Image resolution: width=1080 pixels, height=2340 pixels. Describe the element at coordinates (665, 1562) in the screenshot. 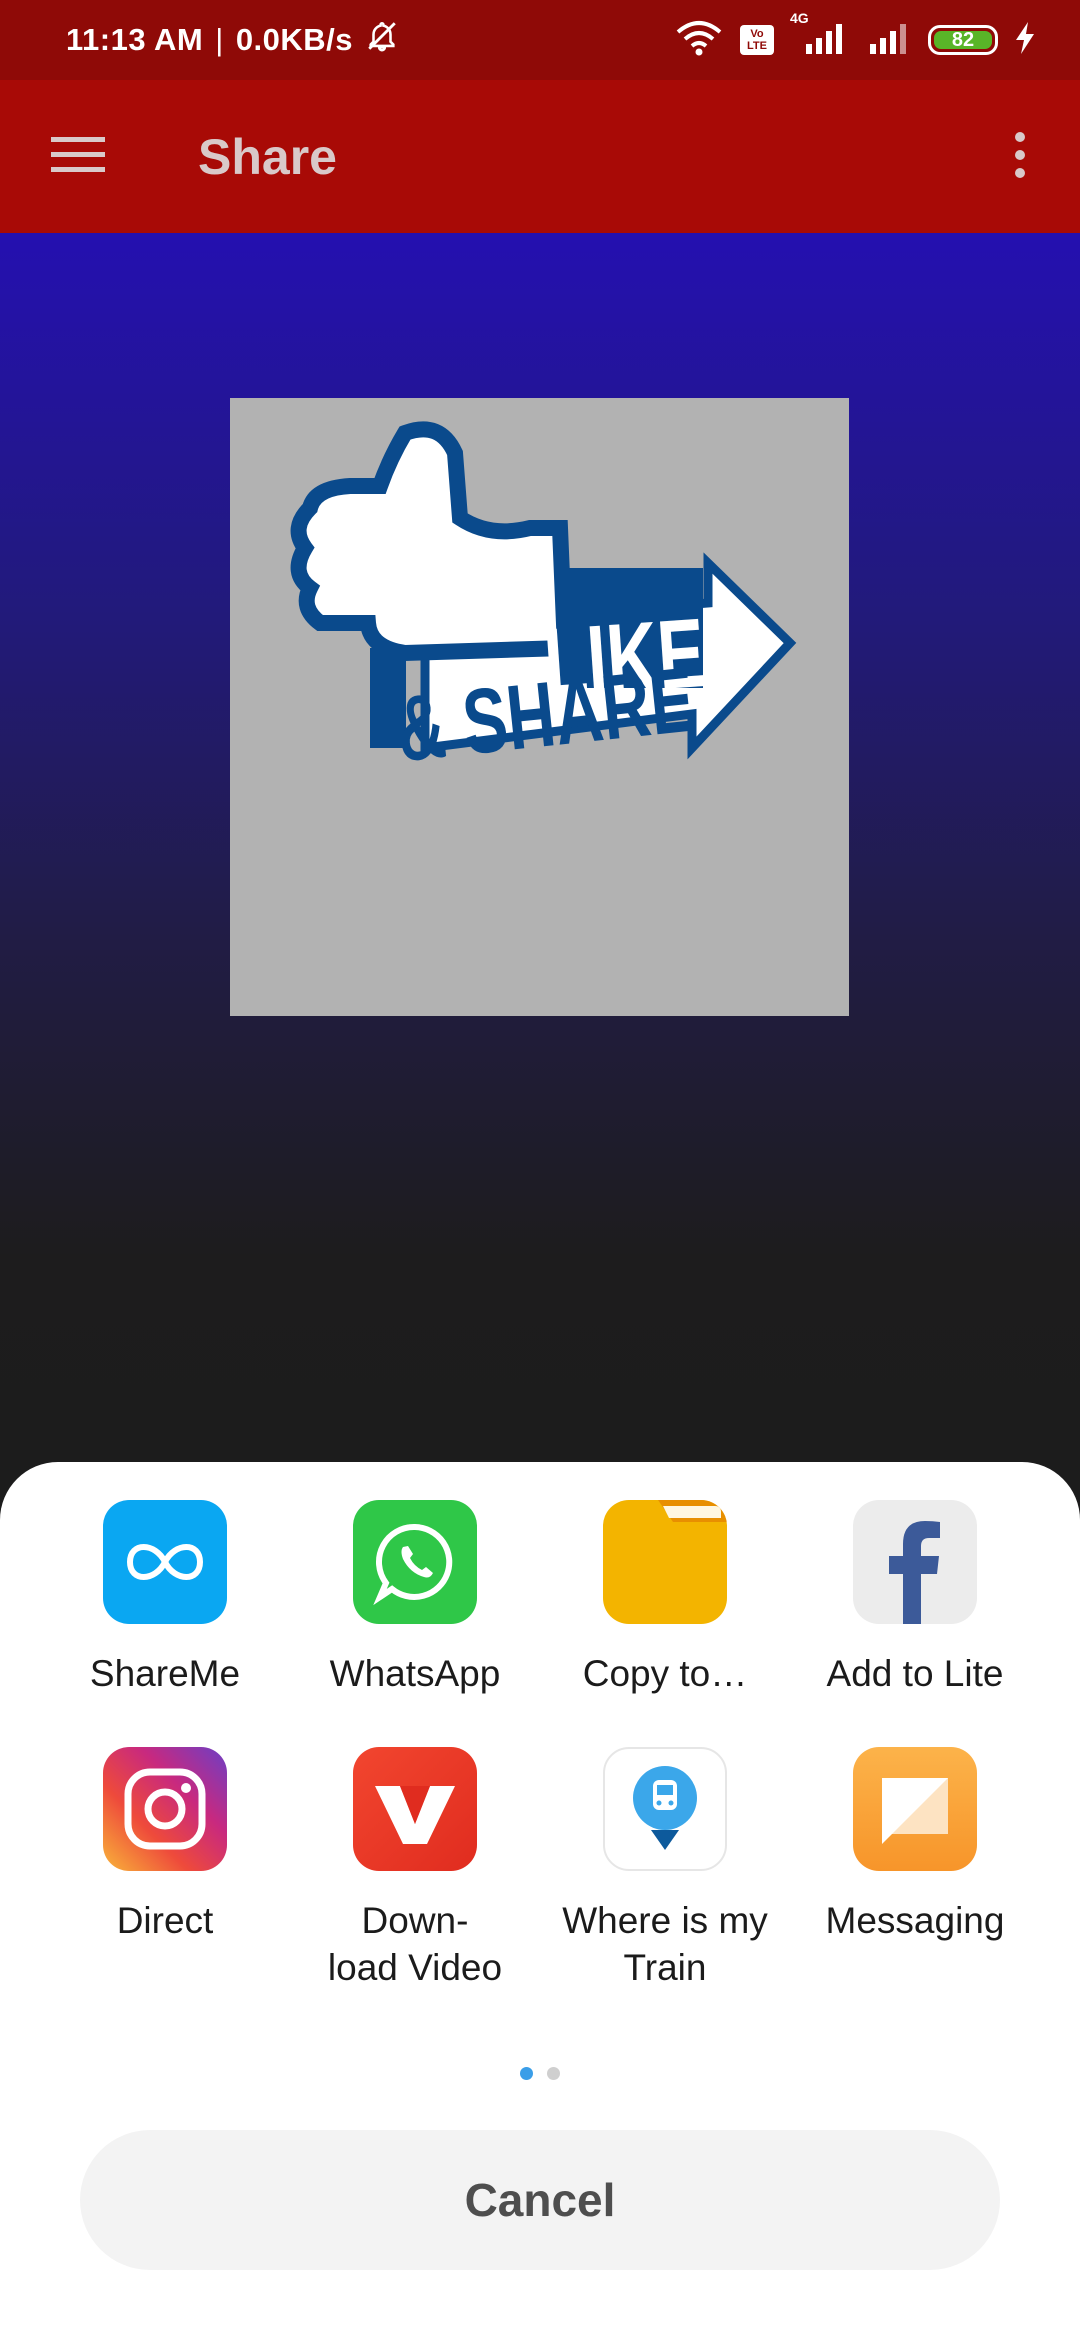

I see `folder-icon` at that location.